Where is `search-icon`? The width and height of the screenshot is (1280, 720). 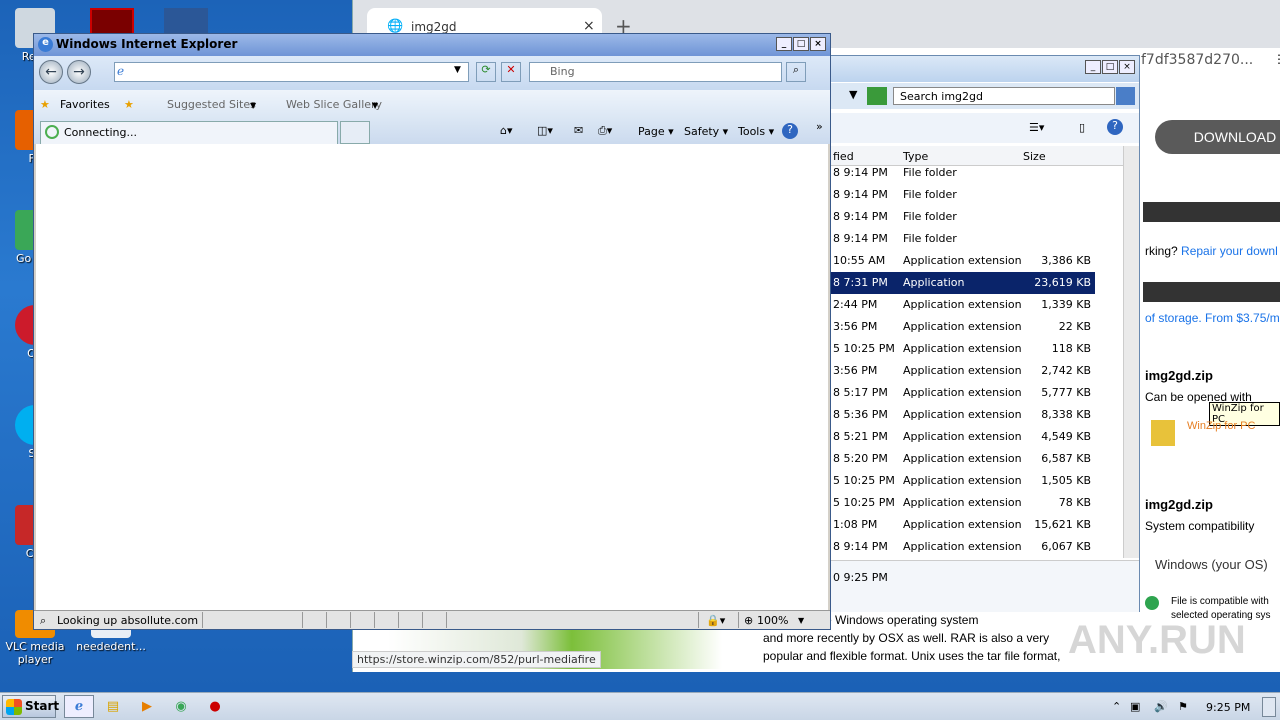
search-icon is located at coordinates (1125, 96).